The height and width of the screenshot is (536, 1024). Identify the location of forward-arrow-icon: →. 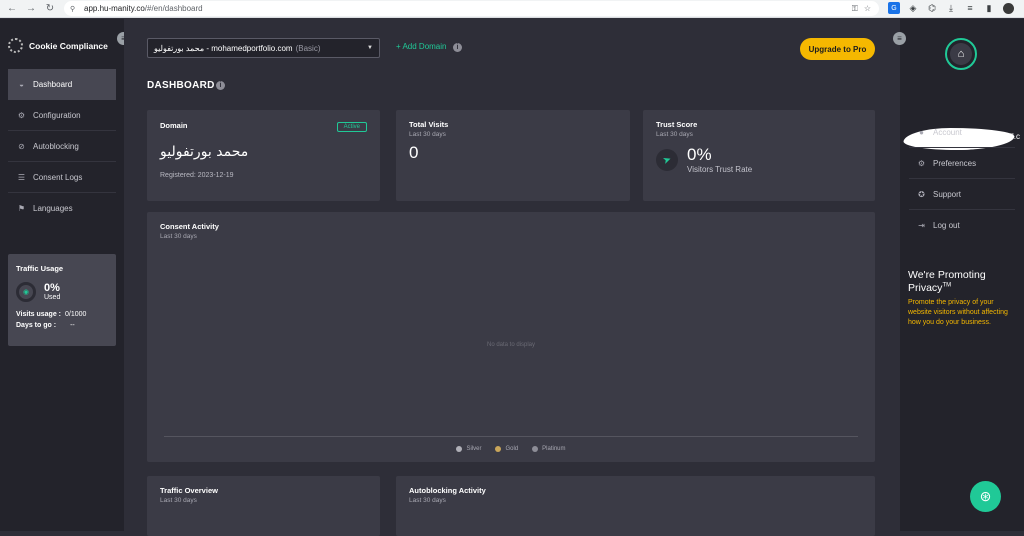
(31, 9).